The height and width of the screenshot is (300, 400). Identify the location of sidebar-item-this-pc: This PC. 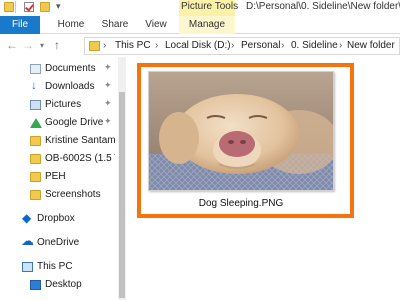
(59, 268).